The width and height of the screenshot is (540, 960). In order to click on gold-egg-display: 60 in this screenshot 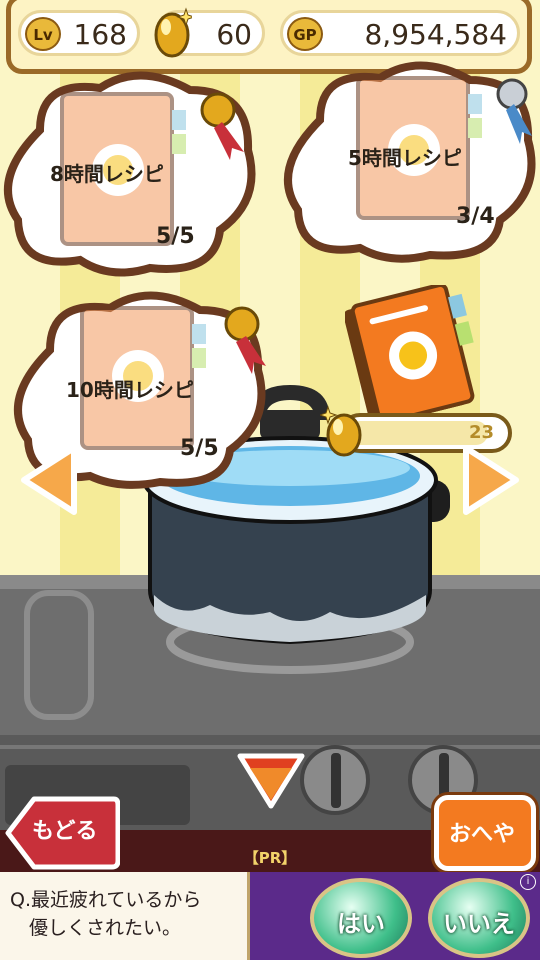, I will do `click(209, 32)`.